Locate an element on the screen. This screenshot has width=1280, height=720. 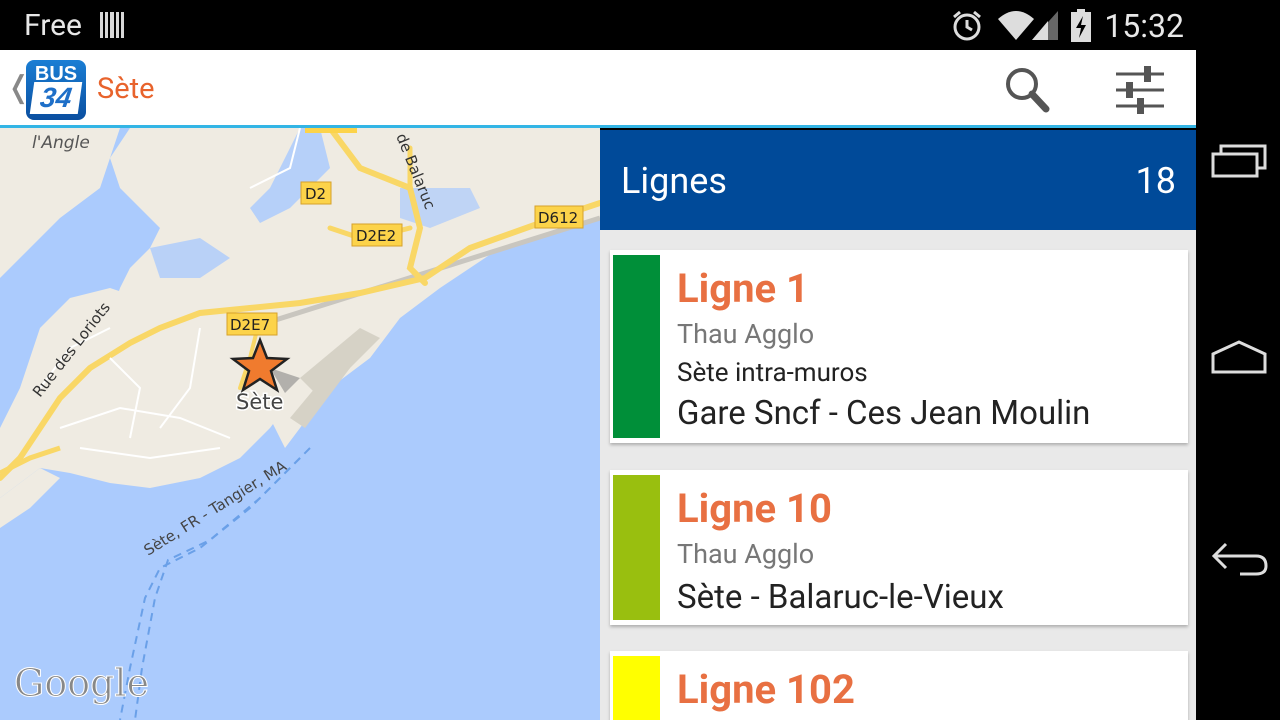
back-icon is located at coordinates (1240, 557).